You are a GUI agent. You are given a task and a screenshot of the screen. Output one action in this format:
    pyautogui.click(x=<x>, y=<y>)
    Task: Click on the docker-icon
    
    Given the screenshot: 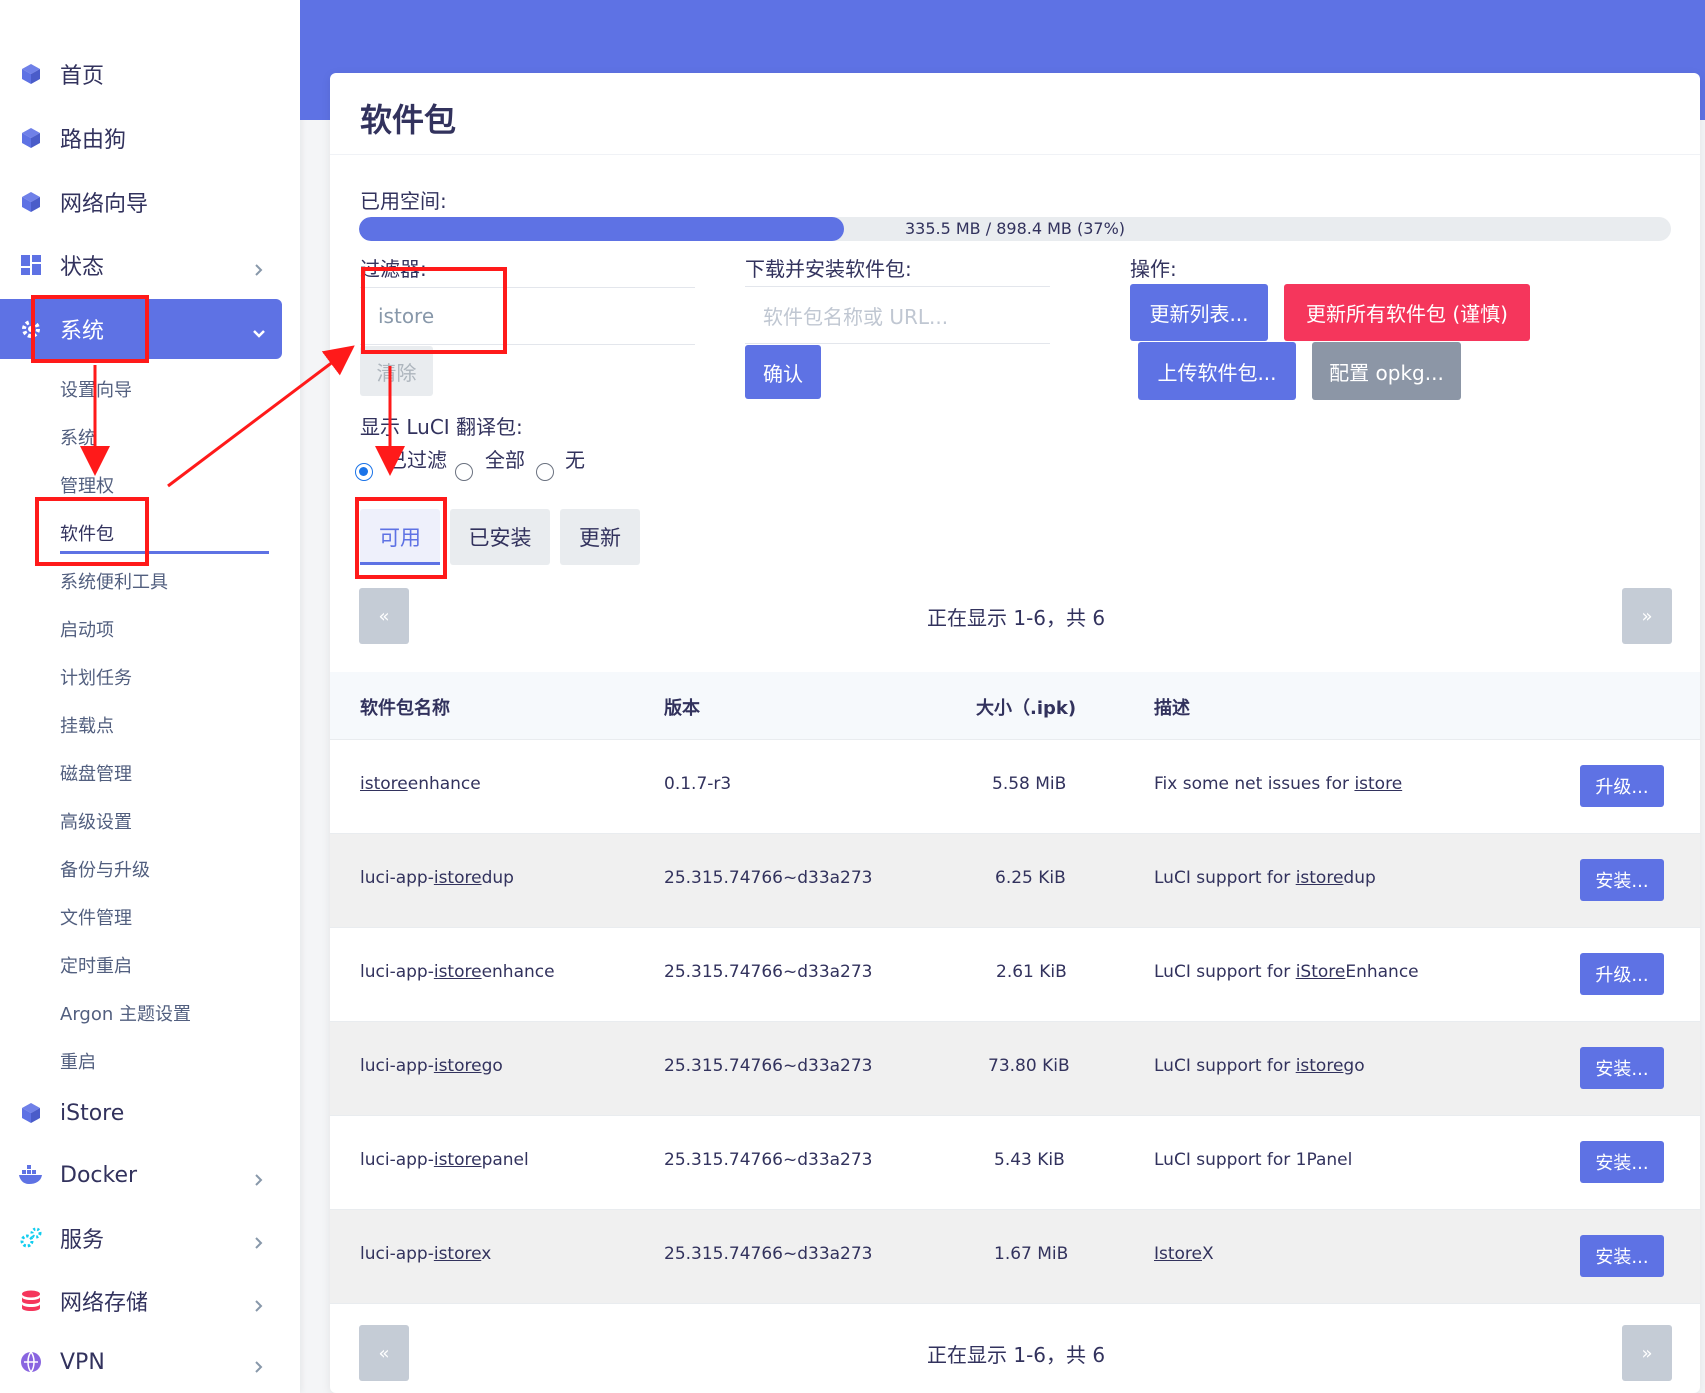 What is the action you would take?
    pyautogui.click(x=31, y=1175)
    